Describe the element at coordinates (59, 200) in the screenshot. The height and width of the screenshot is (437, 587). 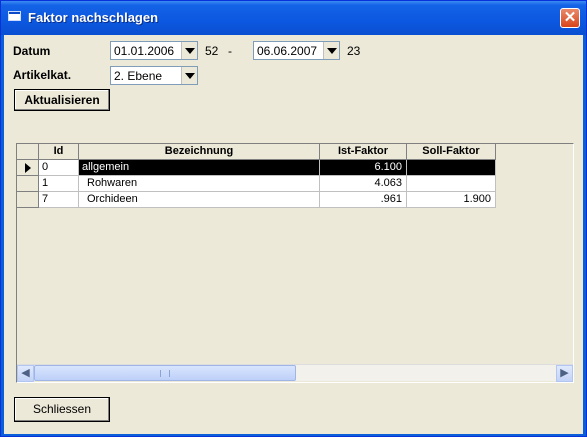
I see `table-cell-id: 7` at that location.